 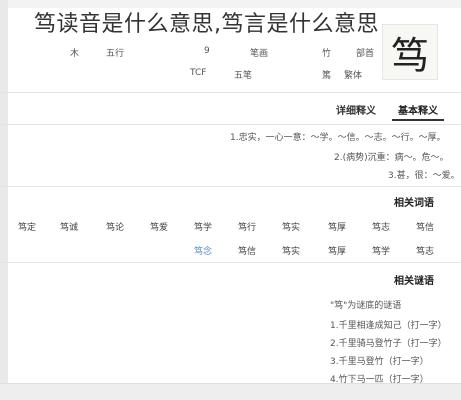 What do you see at coordinates (424, 176) in the screenshot?
I see `definition-line-3: 3.甚，很：～爱。` at bounding box center [424, 176].